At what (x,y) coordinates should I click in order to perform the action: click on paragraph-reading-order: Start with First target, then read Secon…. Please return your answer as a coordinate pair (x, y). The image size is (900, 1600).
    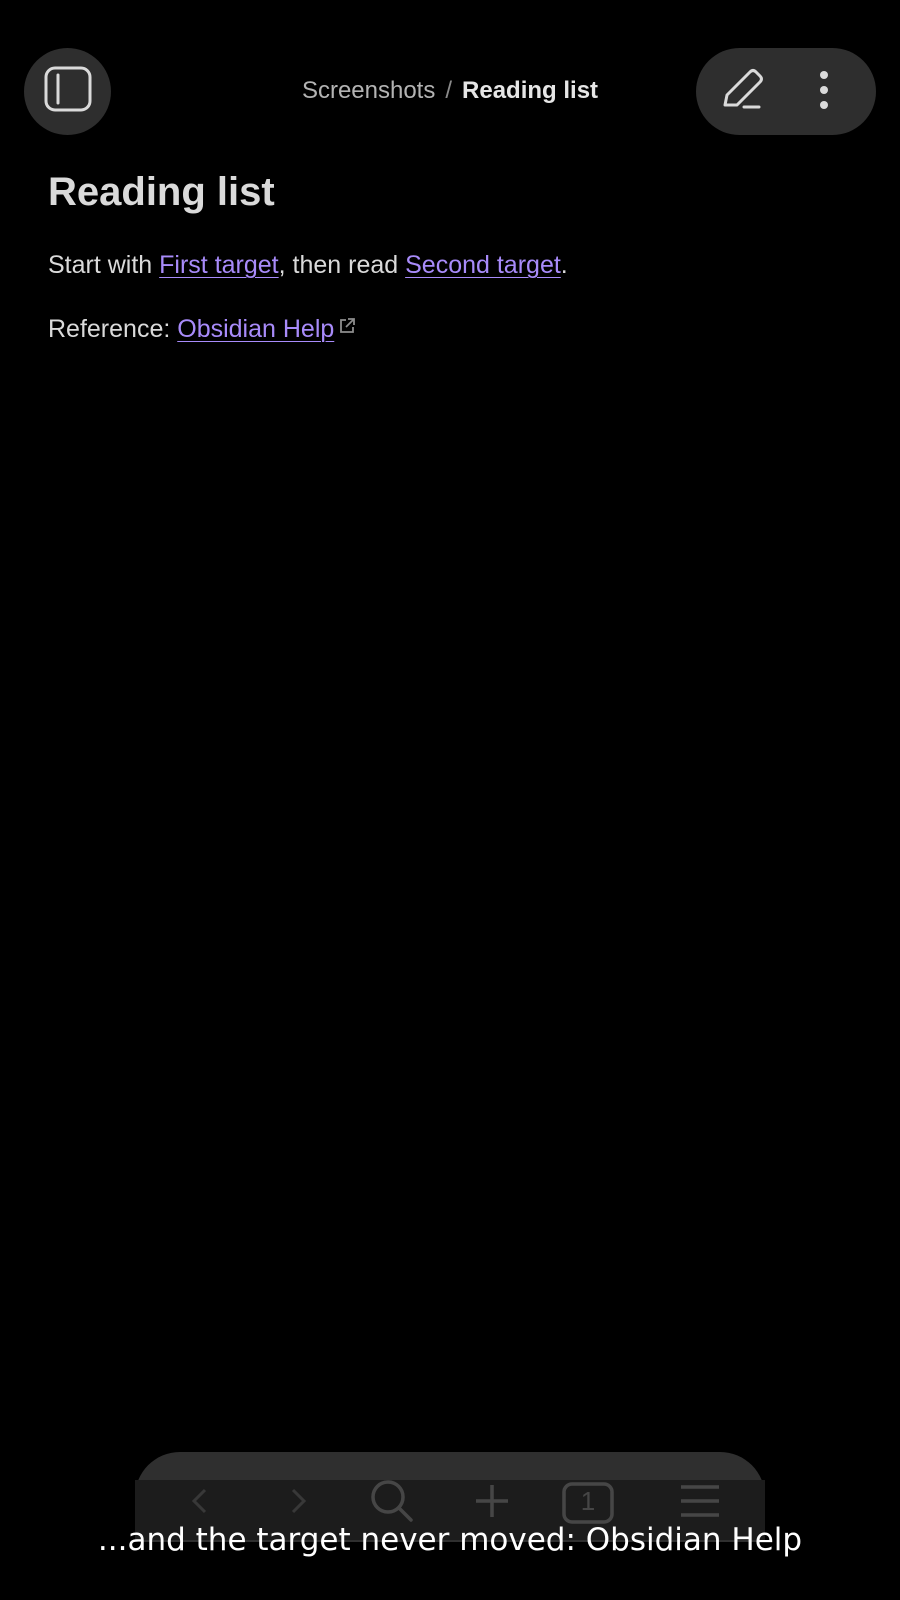
    Looking at the image, I should click on (453, 265).